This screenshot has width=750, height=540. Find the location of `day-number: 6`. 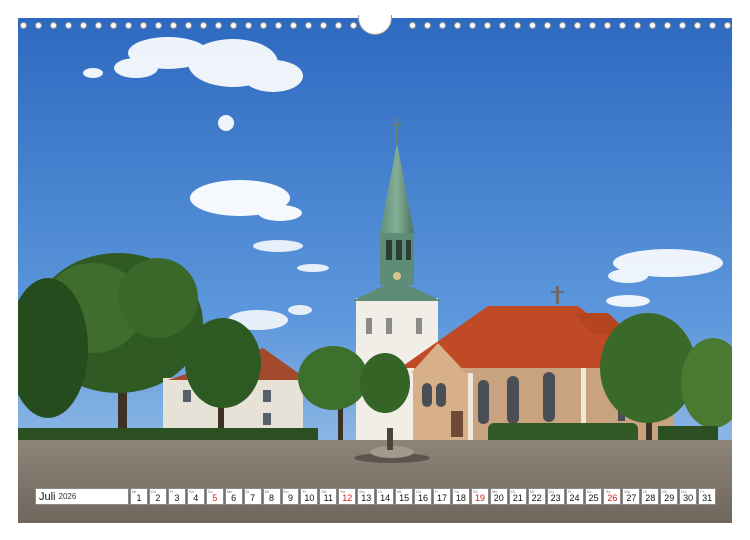

day-number: 6 is located at coordinates (234, 498).